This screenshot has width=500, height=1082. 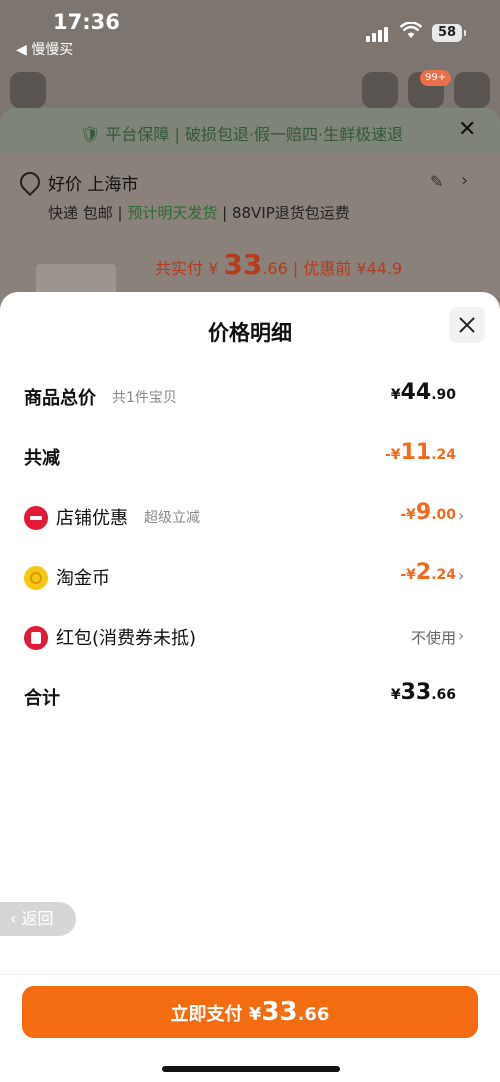 I want to click on row-sub: 超级立减, so click(x=172, y=518).